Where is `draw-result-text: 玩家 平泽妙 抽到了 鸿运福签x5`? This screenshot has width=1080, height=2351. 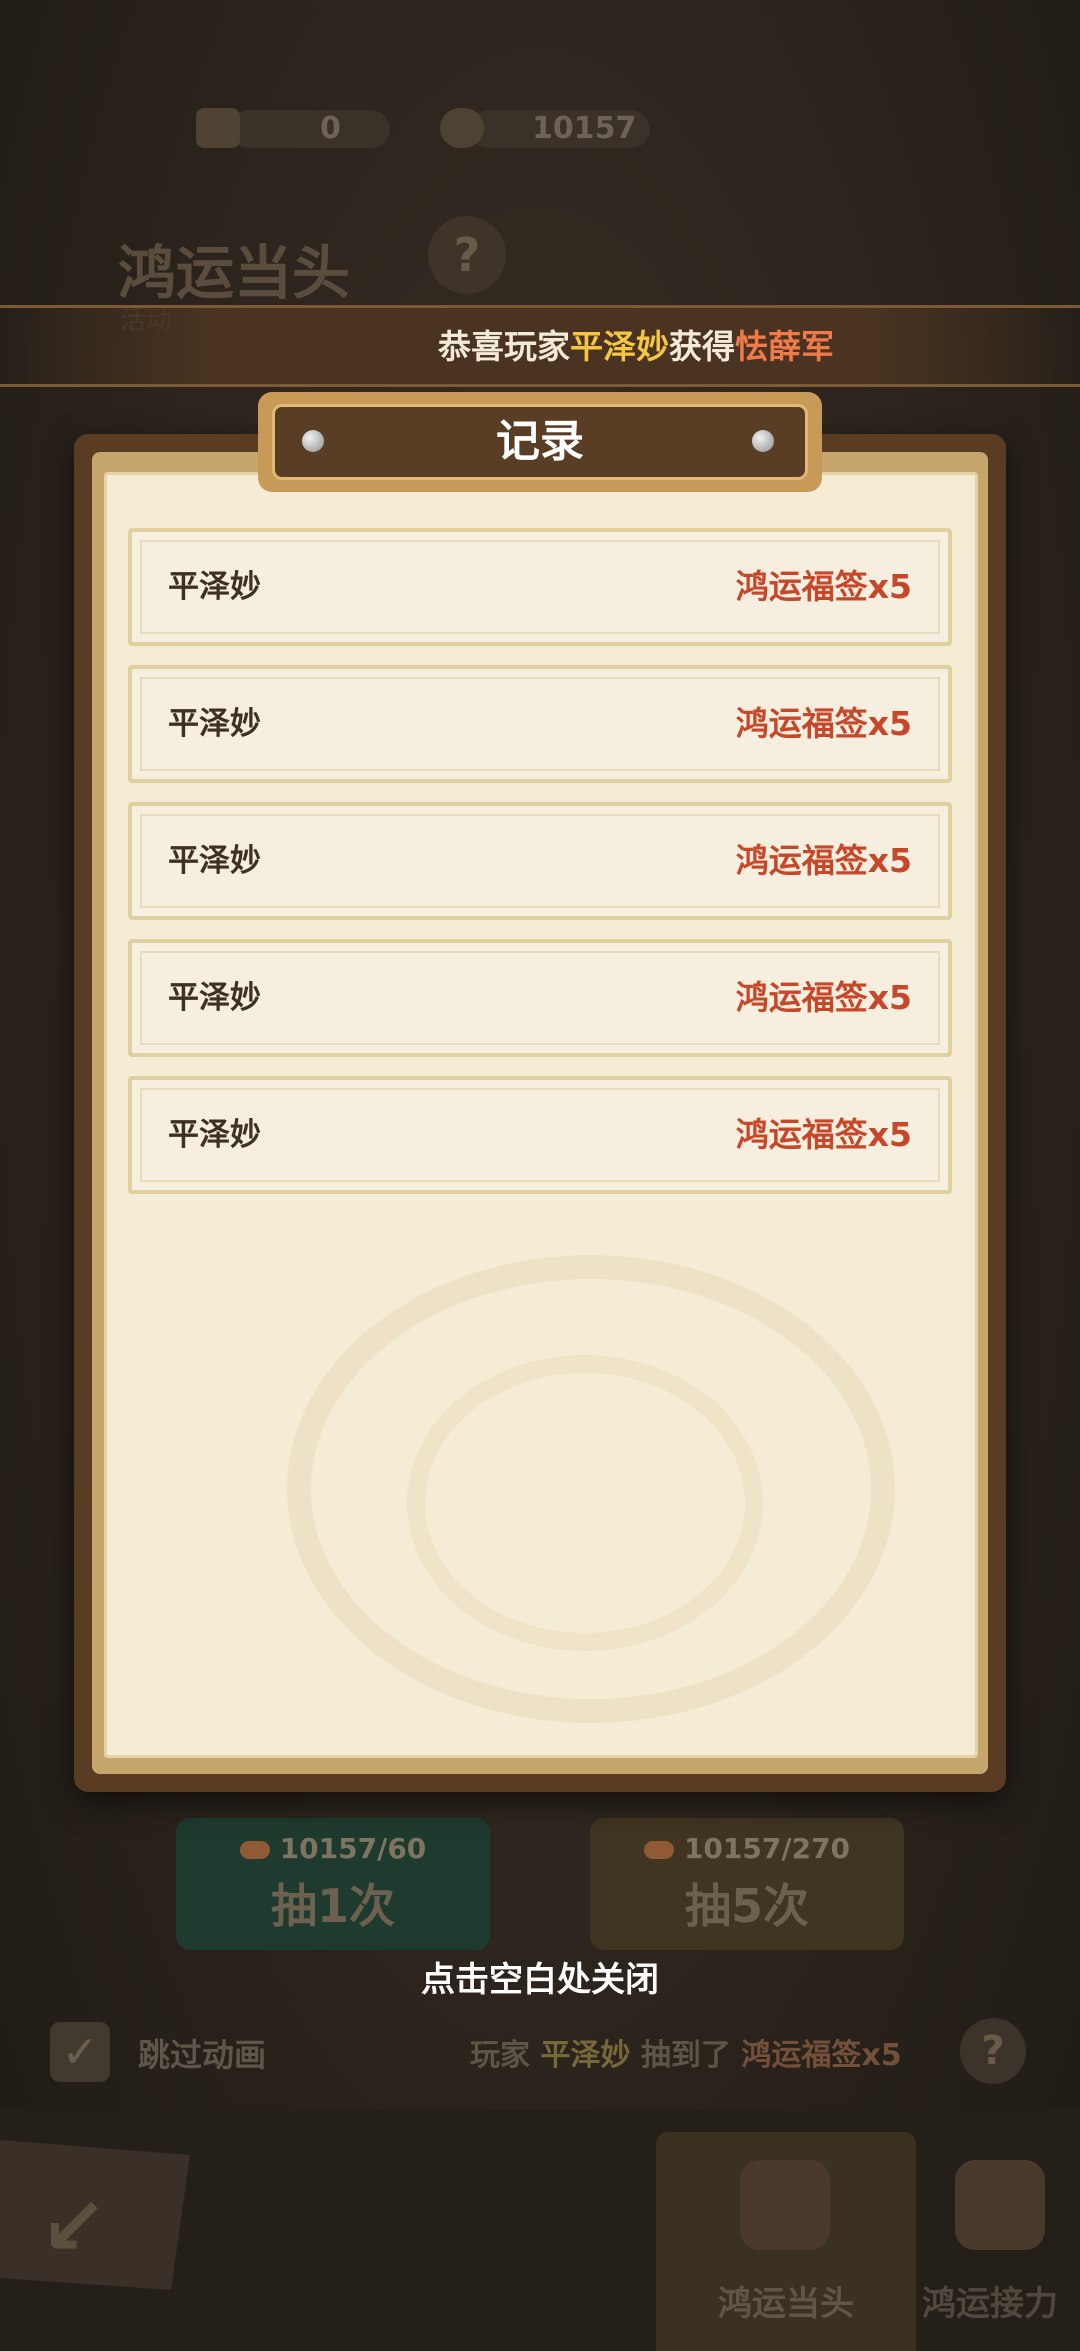 draw-result-text: 玩家 平泽妙 抽到了 鸿运福签x5 is located at coordinates (686, 2055).